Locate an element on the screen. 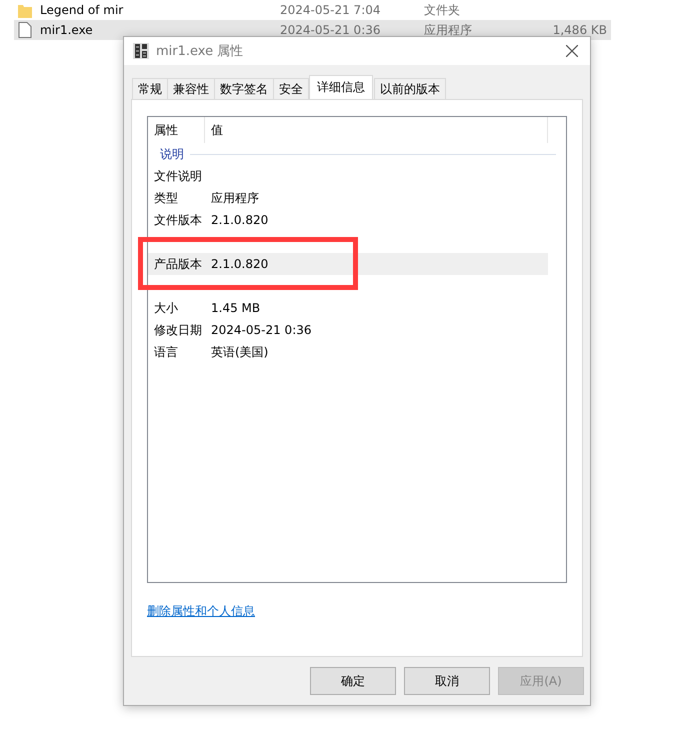  property-name: 语言 is located at coordinates (166, 352).